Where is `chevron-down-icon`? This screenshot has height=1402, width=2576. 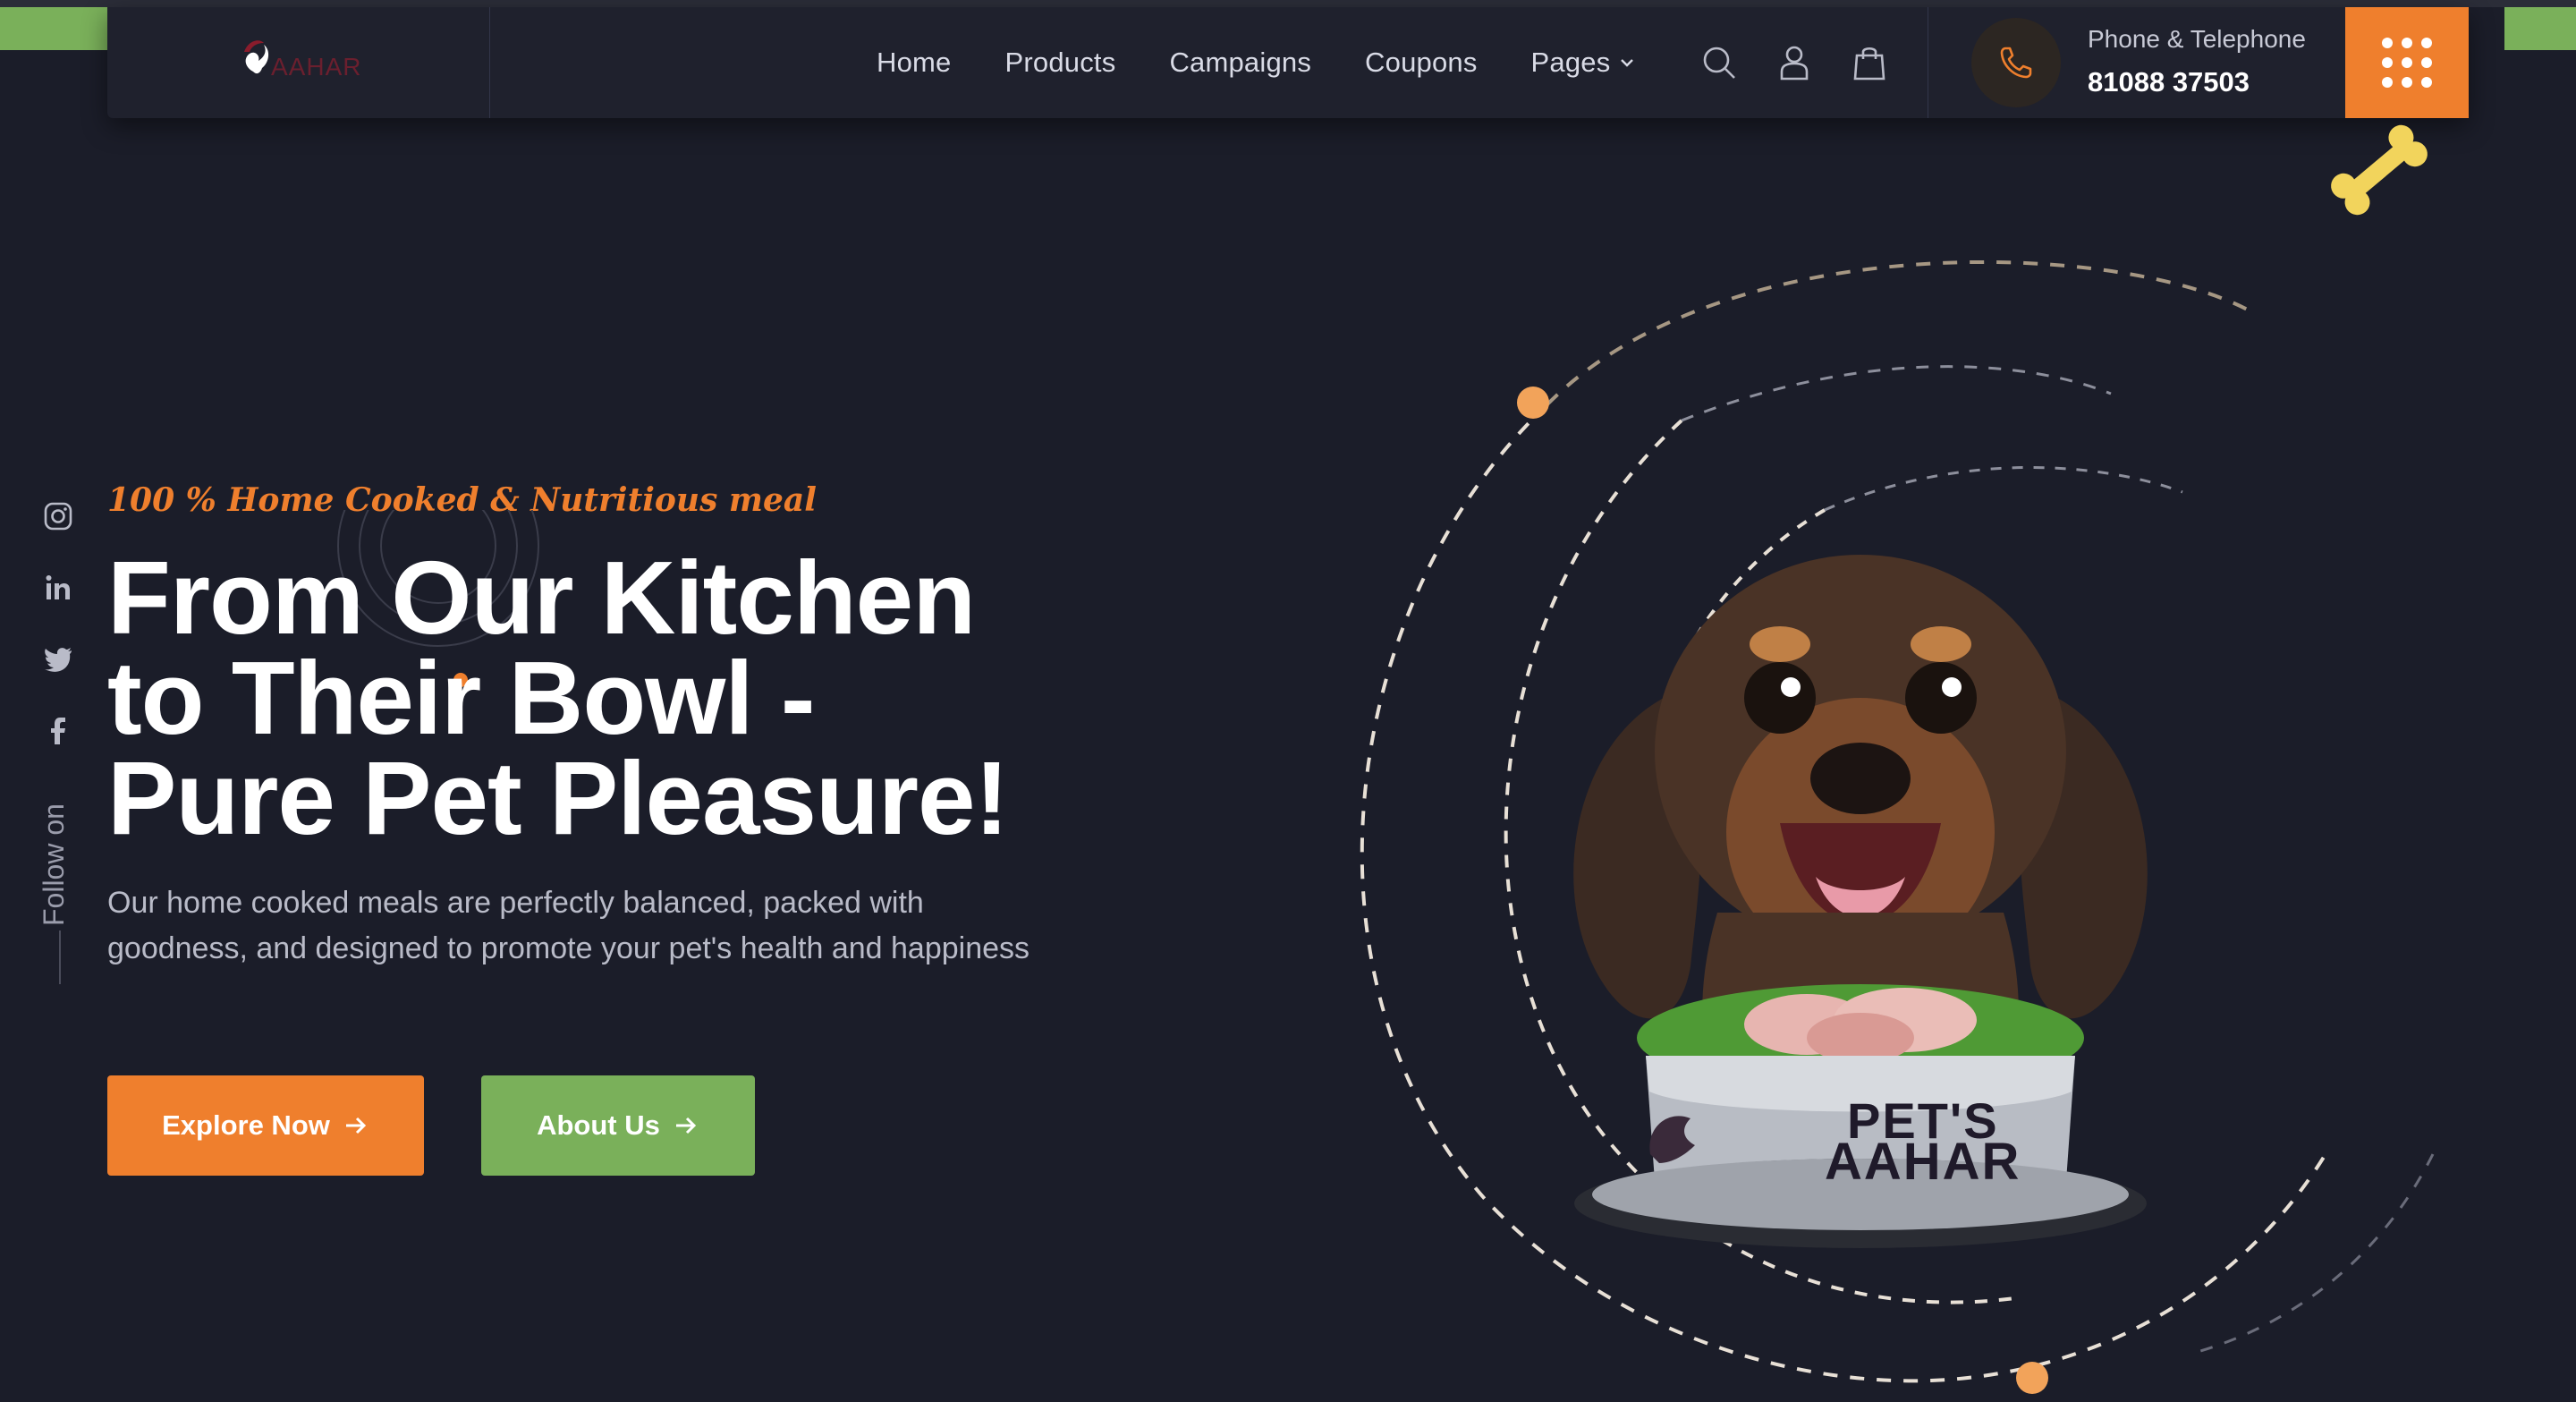 chevron-down-icon is located at coordinates (1627, 63).